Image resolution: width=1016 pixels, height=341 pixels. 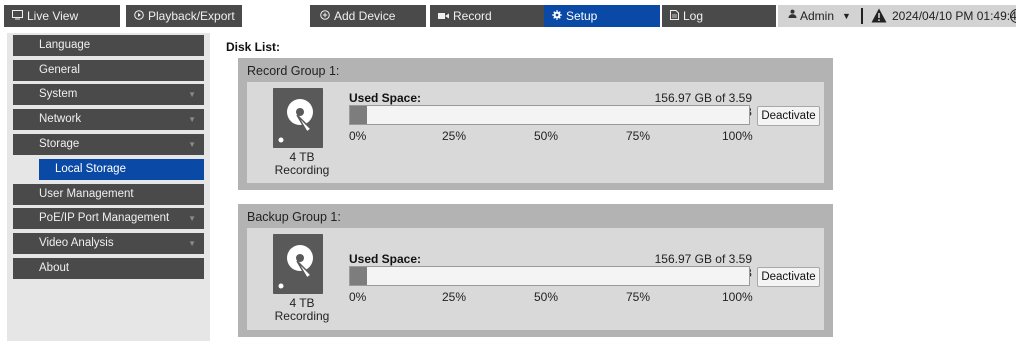 I want to click on sidebar-item-local-storage: Local Storage, so click(x=121, y=169).